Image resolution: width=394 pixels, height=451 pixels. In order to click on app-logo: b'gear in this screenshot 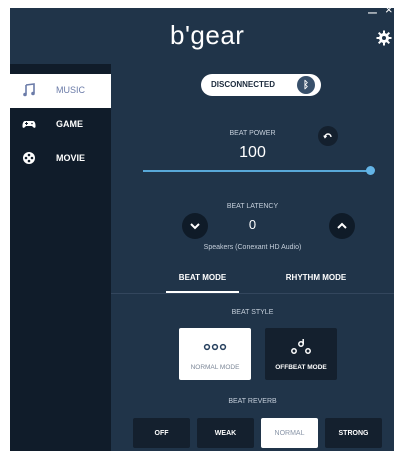, I will do `click(207, 35)`.